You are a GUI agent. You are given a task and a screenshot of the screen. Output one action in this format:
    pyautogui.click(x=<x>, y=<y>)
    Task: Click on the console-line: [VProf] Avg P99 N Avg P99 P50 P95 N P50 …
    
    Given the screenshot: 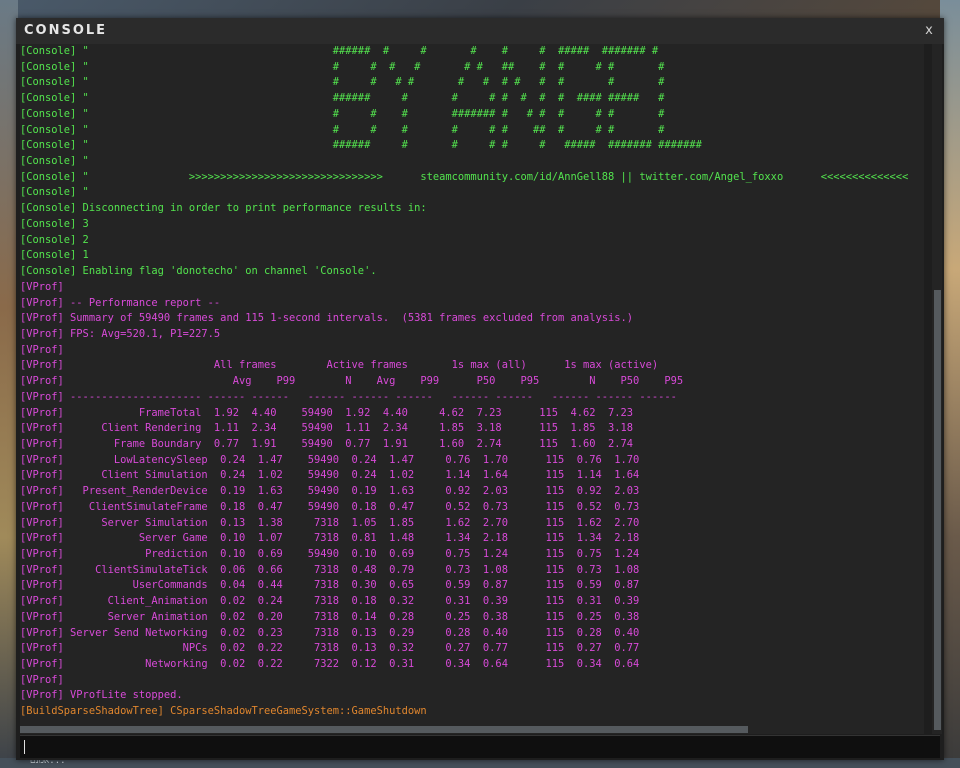 What is the action you would take?
    pyautogui.click(x=352, y=381)
    